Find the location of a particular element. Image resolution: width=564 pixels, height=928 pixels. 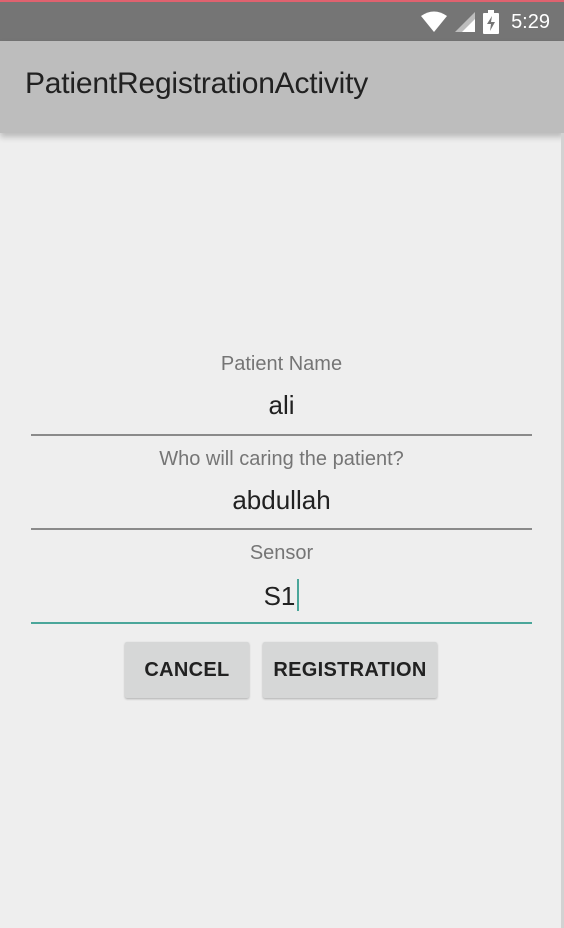

patient-name-underline is located at coordinates (281, 435).